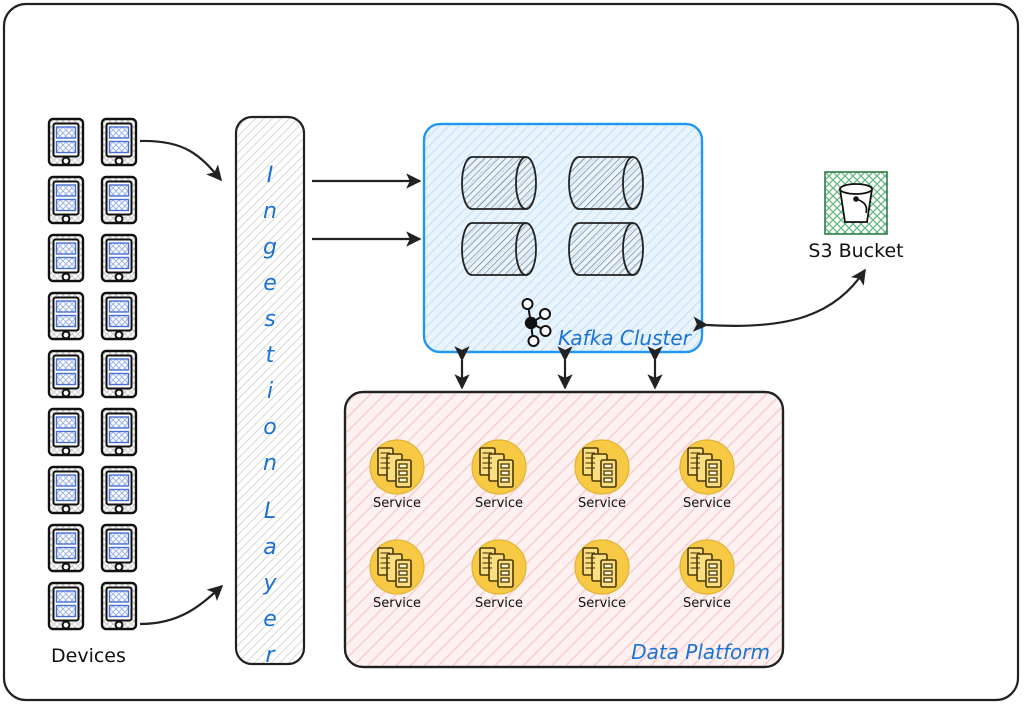 Image resolution: width=1024 pixels, height=706 pixels. I want to click on bucket-icon, so click(856, 203).